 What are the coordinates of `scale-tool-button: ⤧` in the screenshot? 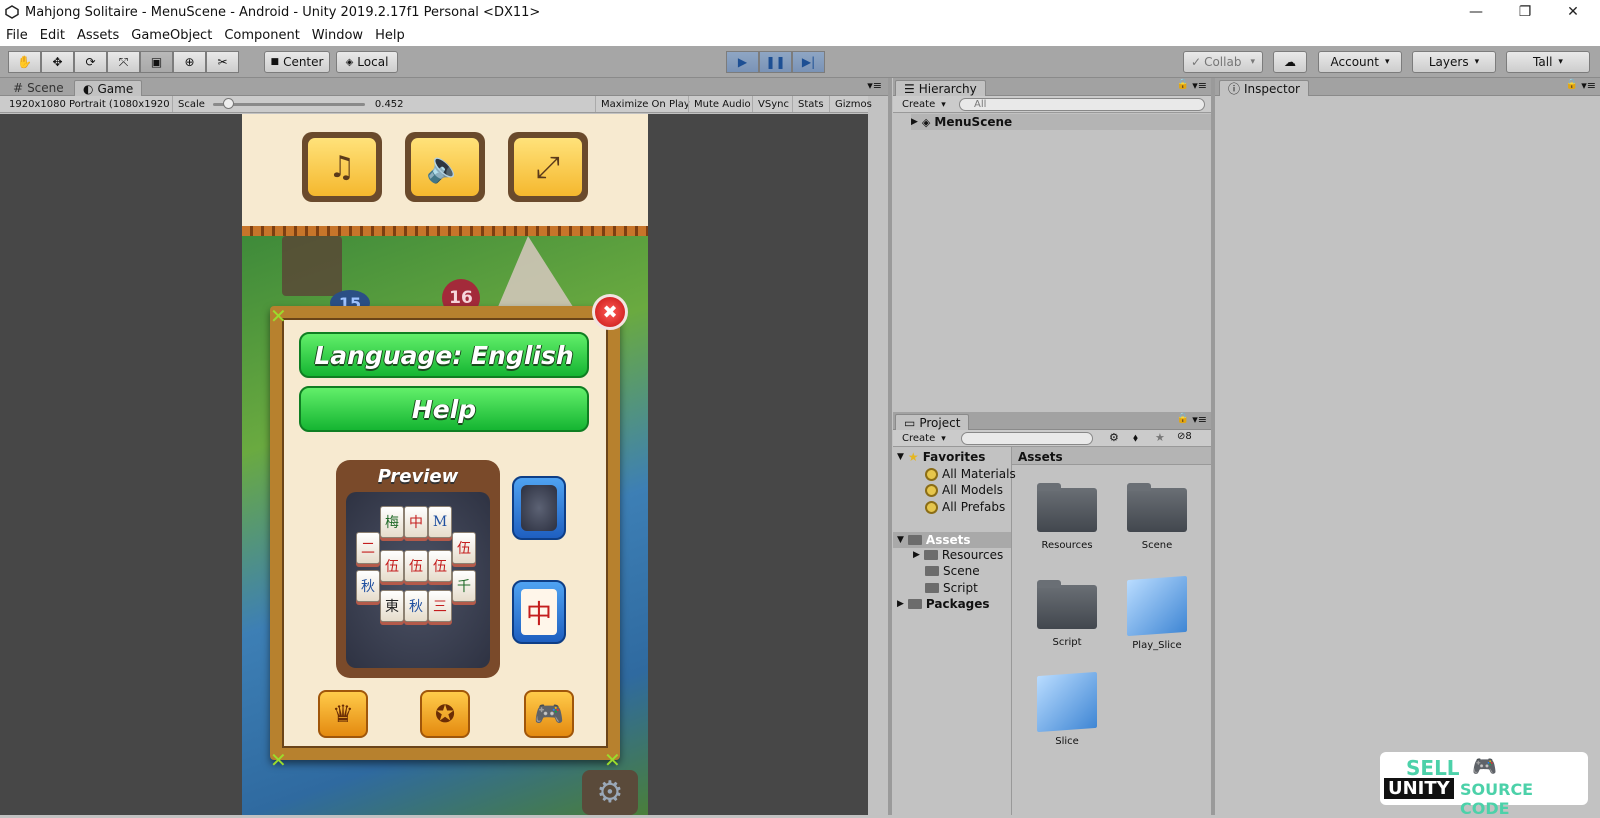 It's located at (123, 62).